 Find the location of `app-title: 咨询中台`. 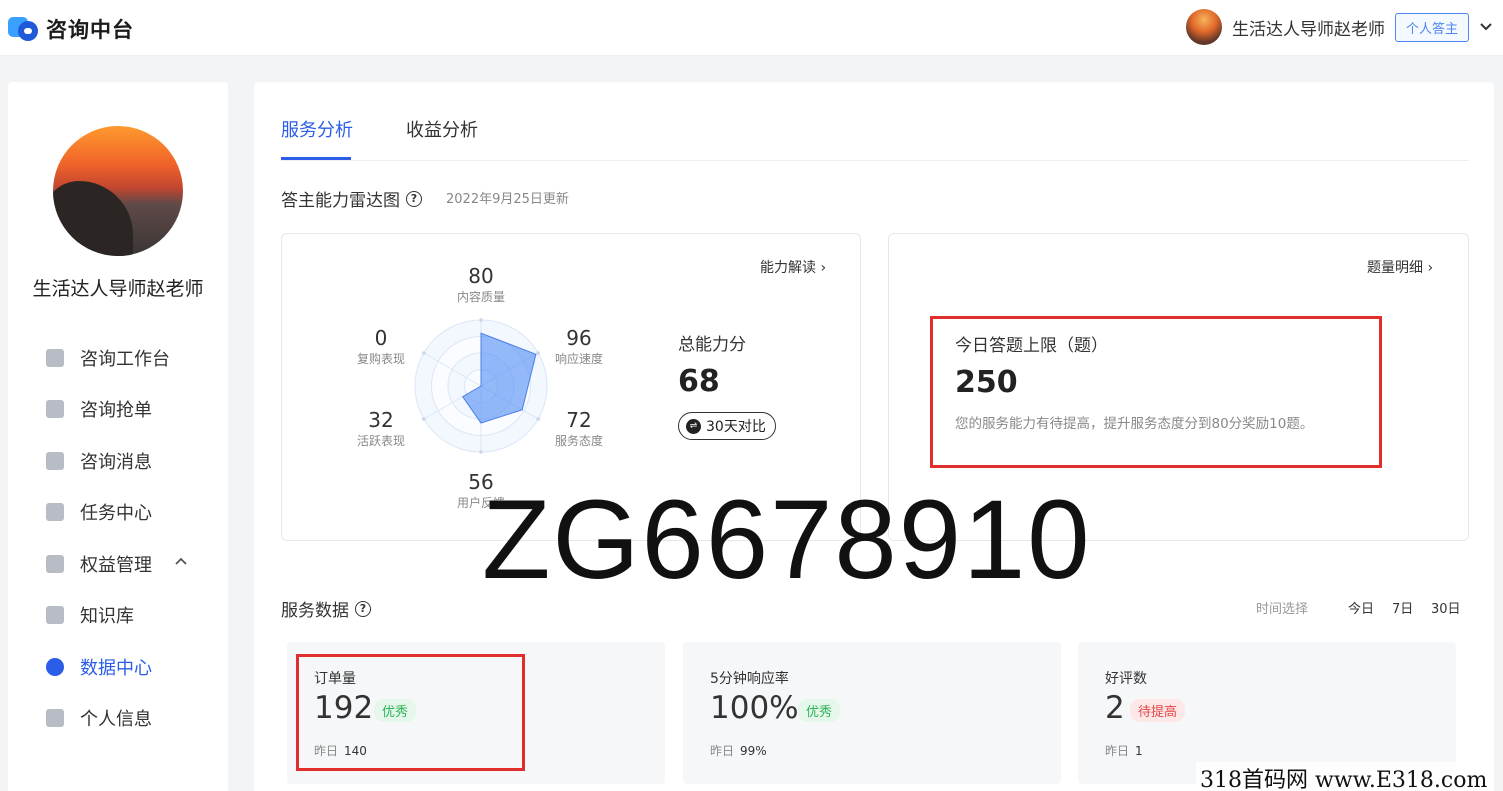

app-title: 咨询中台 is located at coordinates (90, 30).